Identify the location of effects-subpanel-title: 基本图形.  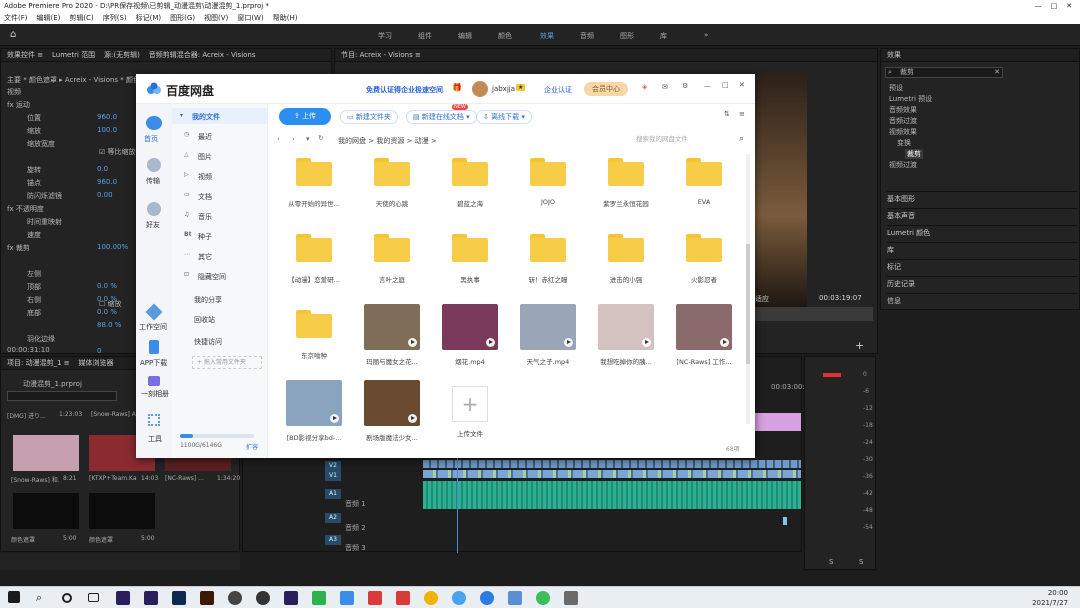
(982, 197).